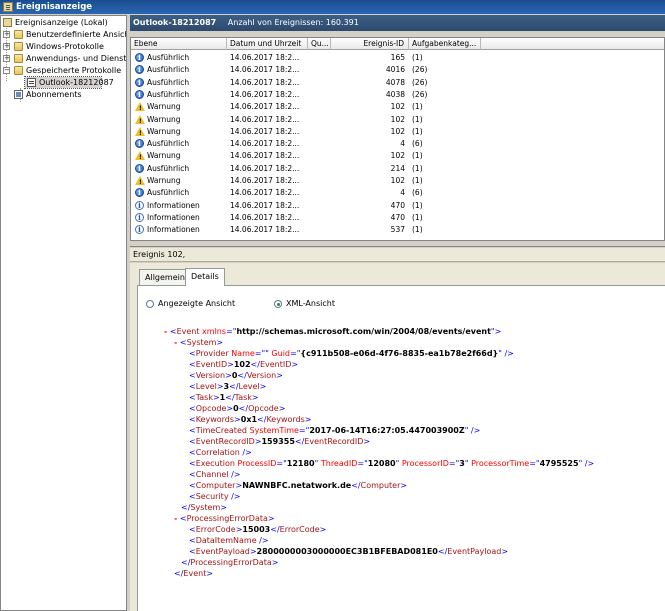 The height and width of the screenshot is (611, 665). I want to click on event-detail-title: Ereignis 102,, so click(397, 255).